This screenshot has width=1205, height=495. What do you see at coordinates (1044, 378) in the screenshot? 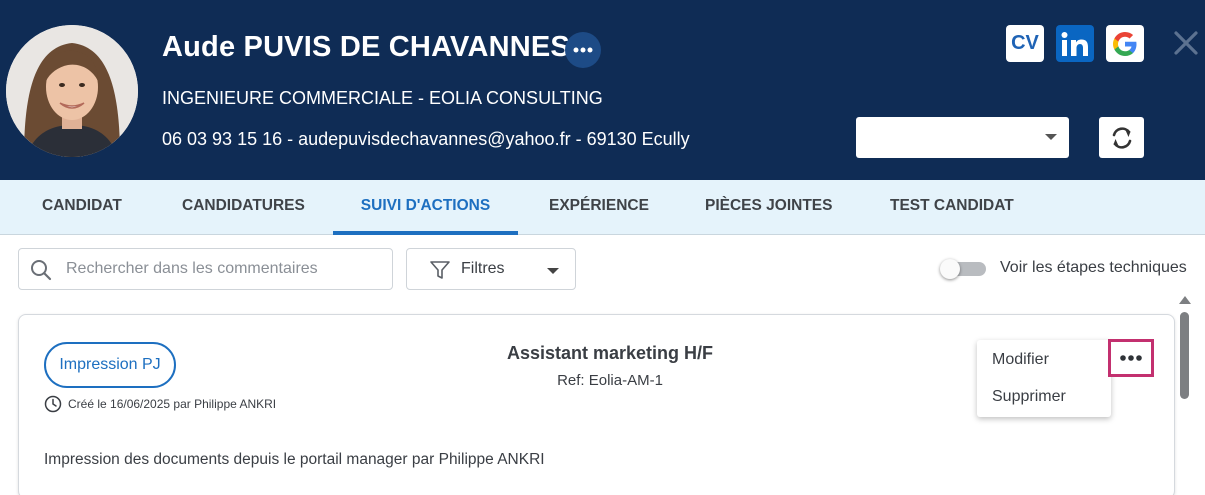
I see `action-context-menu: Modifier Supprimer` at bounding box center [1044, 378].